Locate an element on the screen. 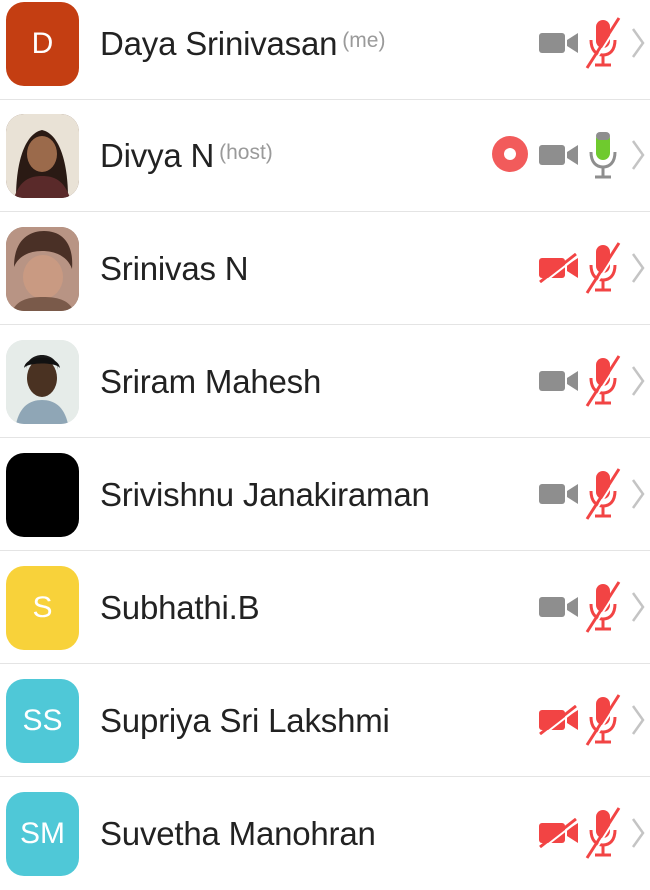 The image size is (650, 890). participant-name-group: Daya Srinivasan (me) is located at coordinates (242, 50).